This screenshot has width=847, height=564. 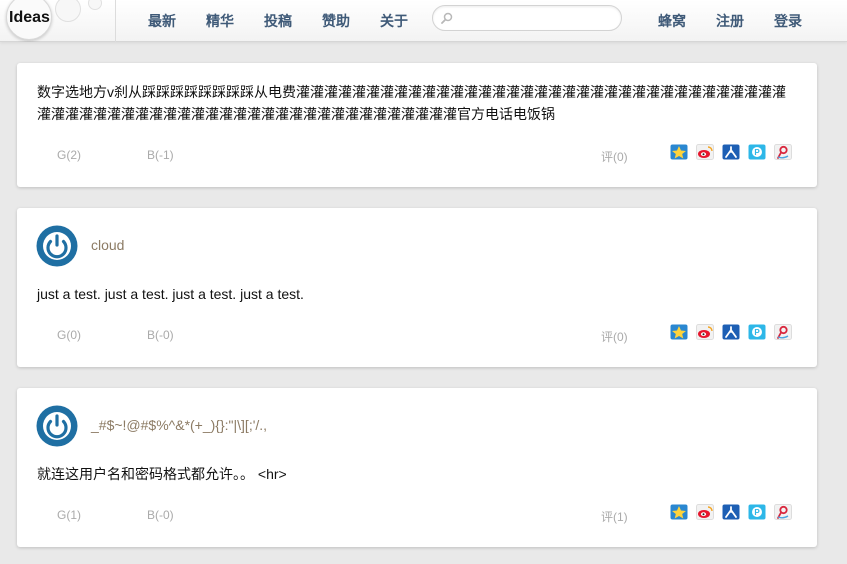 What do you see at coordinates (69, 335) in the screenshot?
I see `good-vote-button: G(0)` at bounding box center [69, 335].